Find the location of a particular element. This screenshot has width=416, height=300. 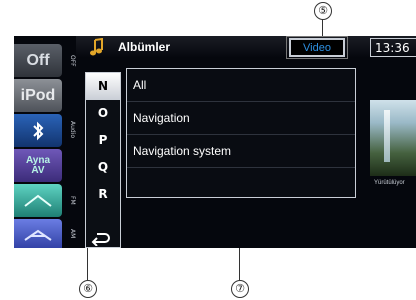

page-title: Albümler is located at coordinates (144, 47).